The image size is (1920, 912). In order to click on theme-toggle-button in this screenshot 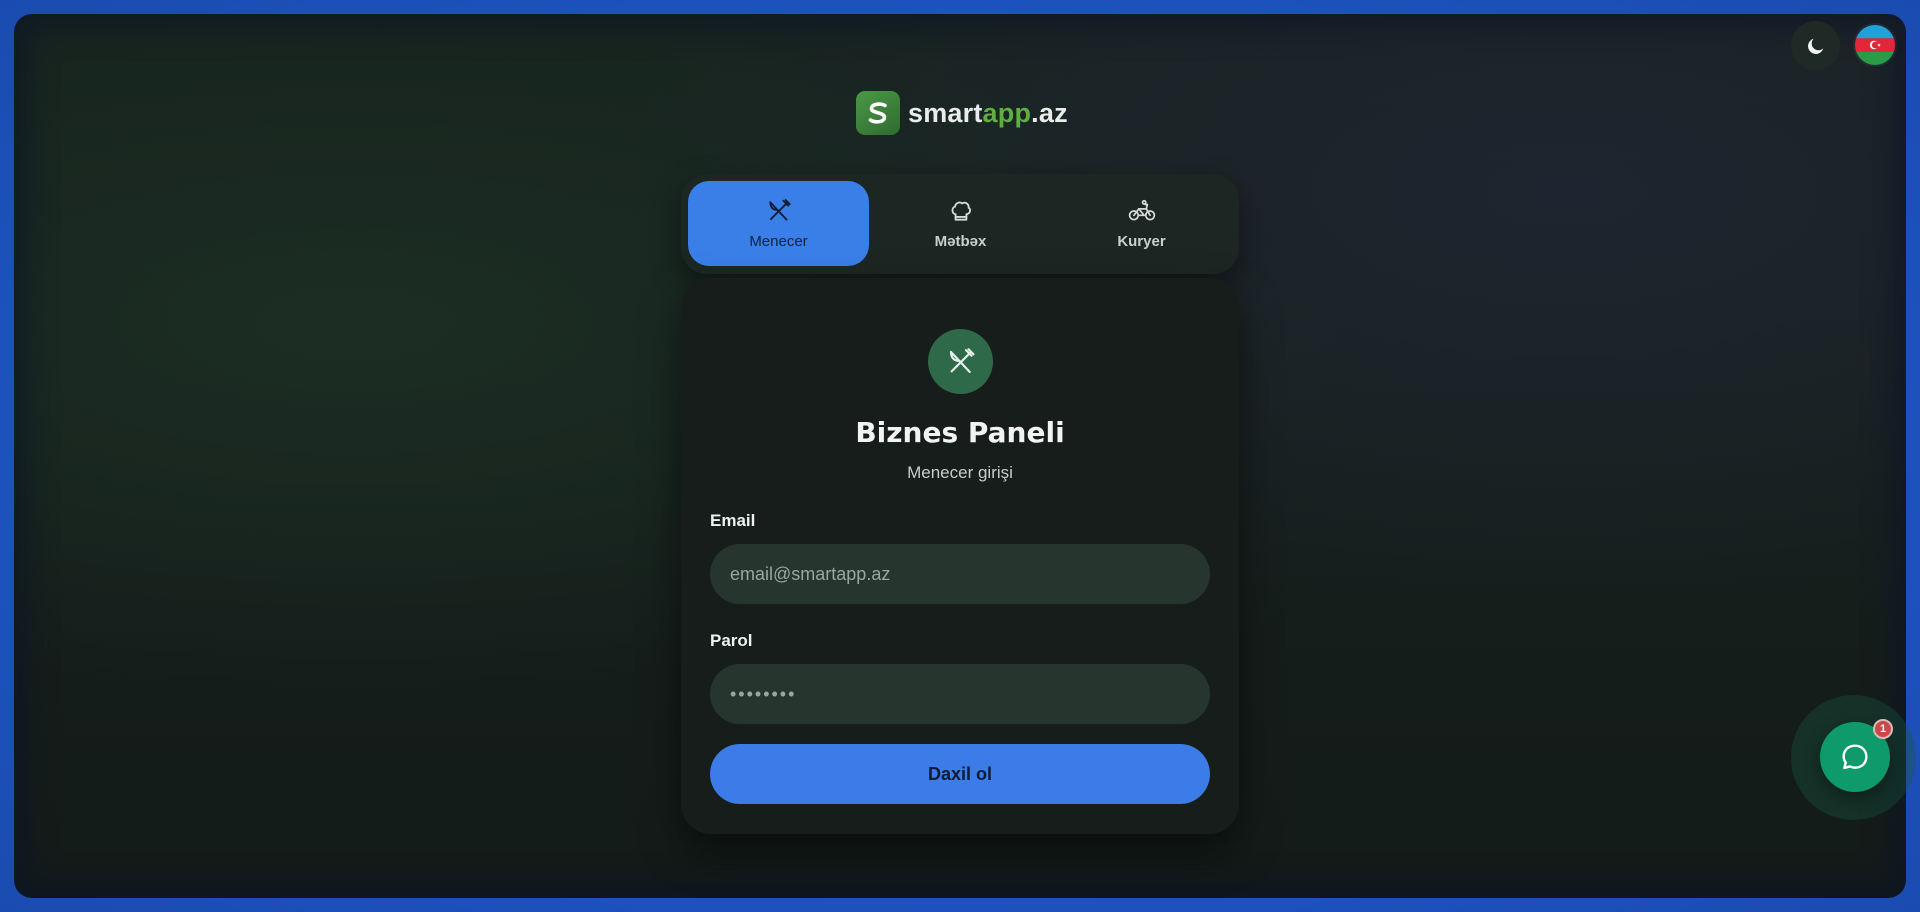, I will do `click(1815, 45)`.